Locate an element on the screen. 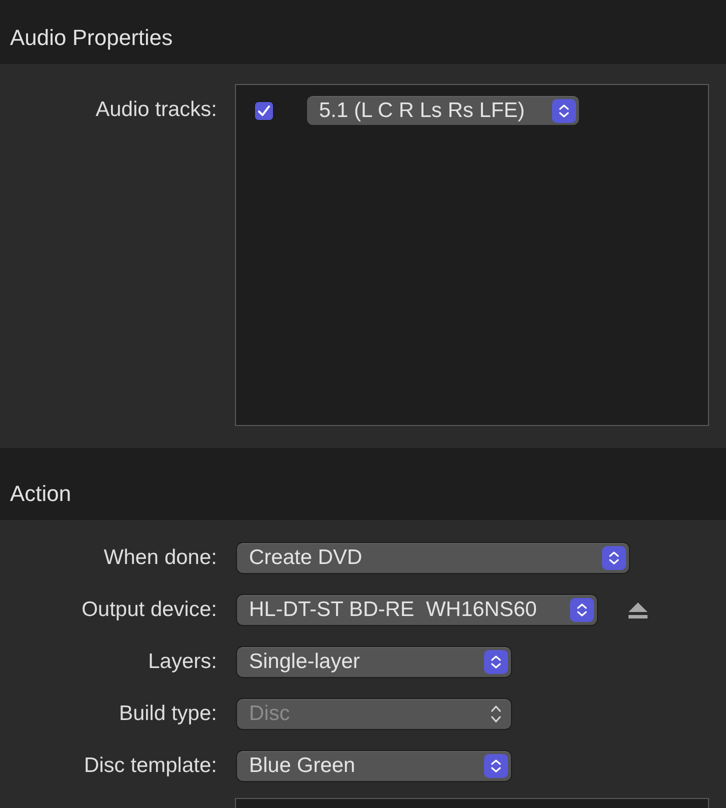 This screenshot has width=726, height=808. eject-icon is located at coordinates (638, 610).